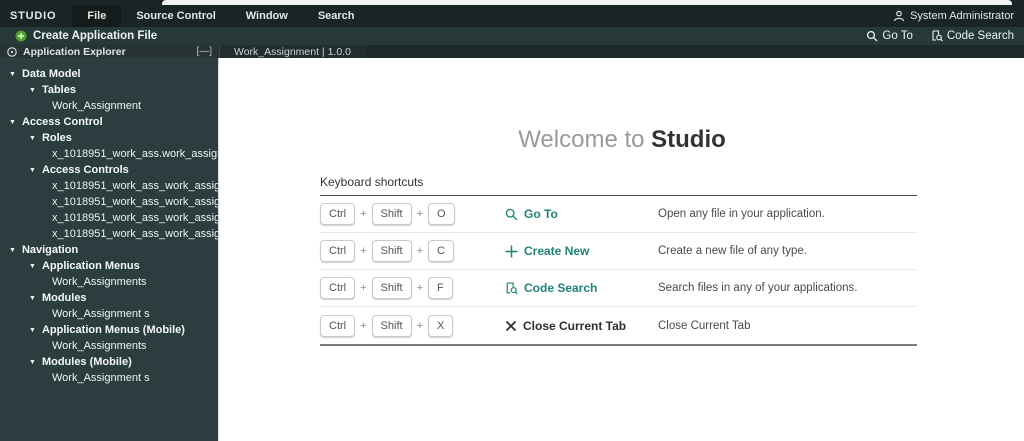  What do you see at coordinates (872, 36) in the screenshot?
I see `search-icon` at bounding box center [872, 36].